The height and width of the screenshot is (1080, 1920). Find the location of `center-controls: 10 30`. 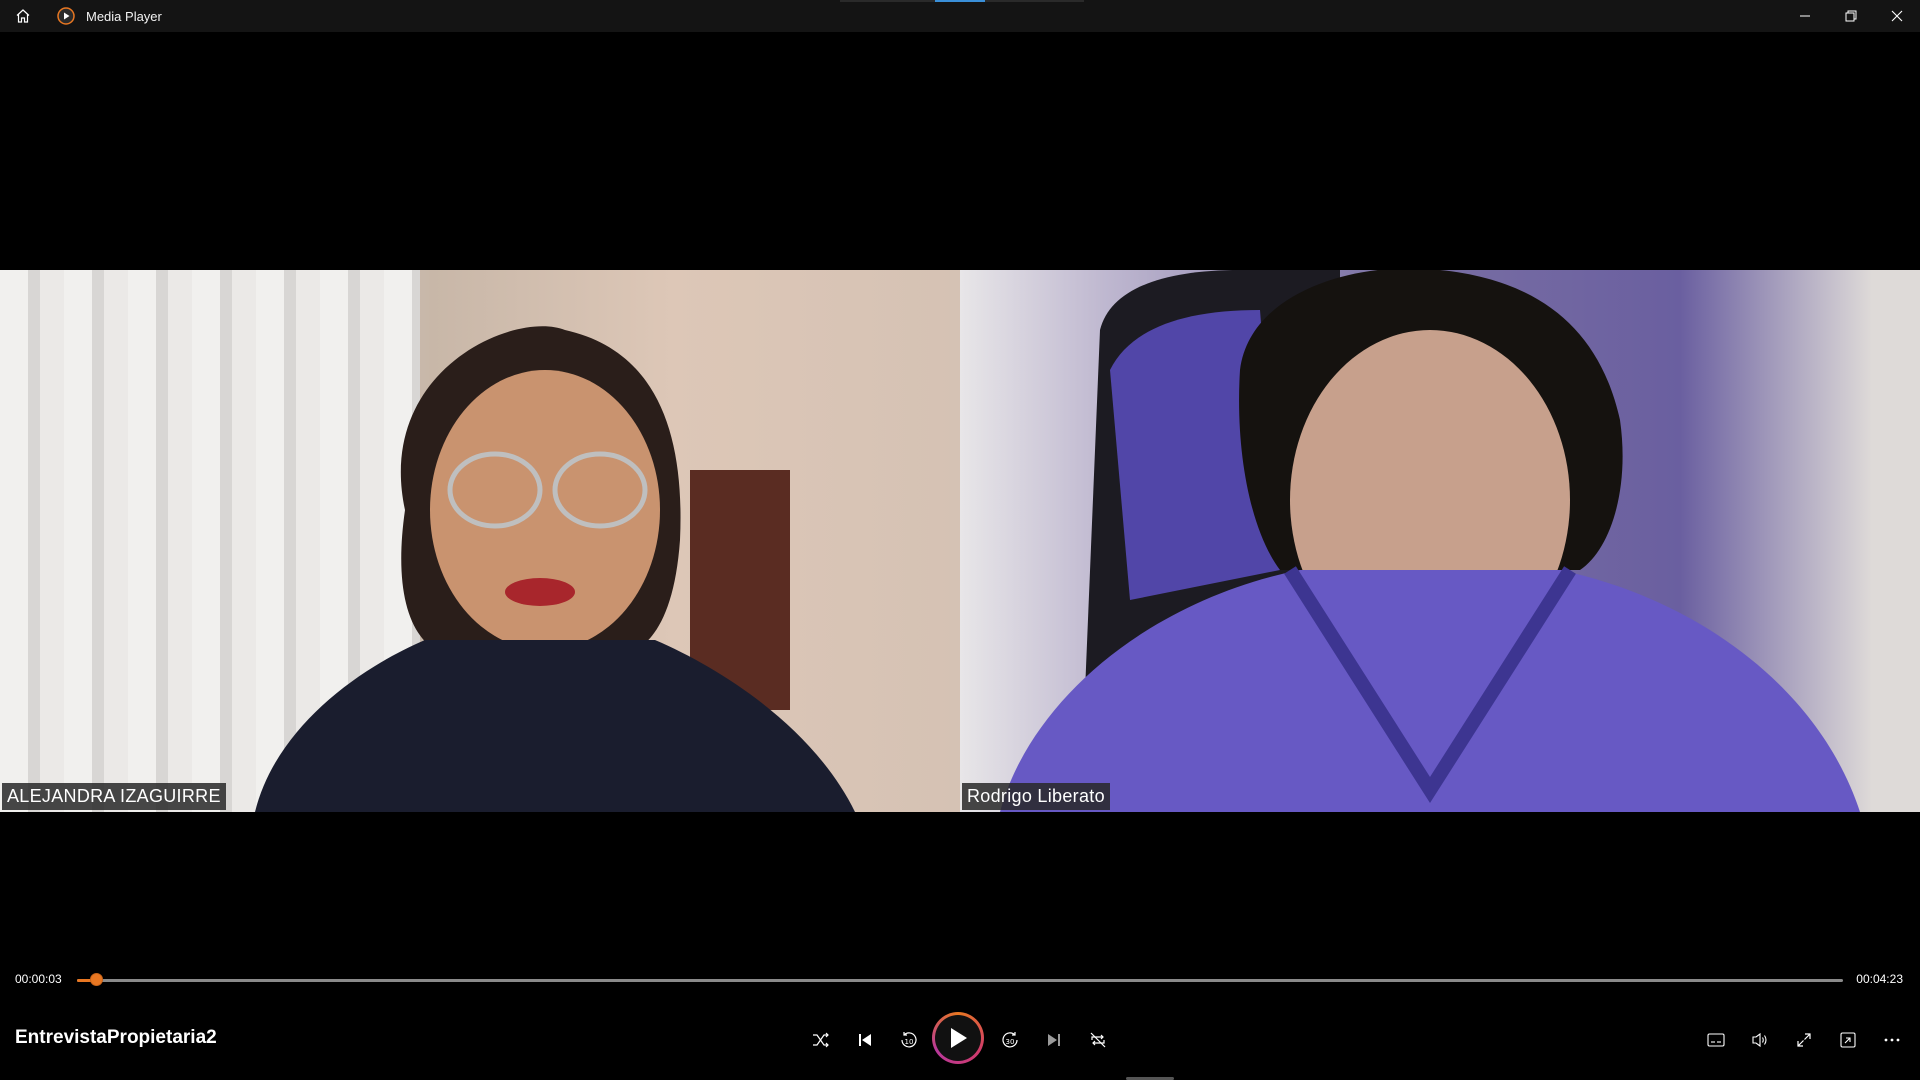

center-controls: 10 30 is located at coordinates (960, 1040).